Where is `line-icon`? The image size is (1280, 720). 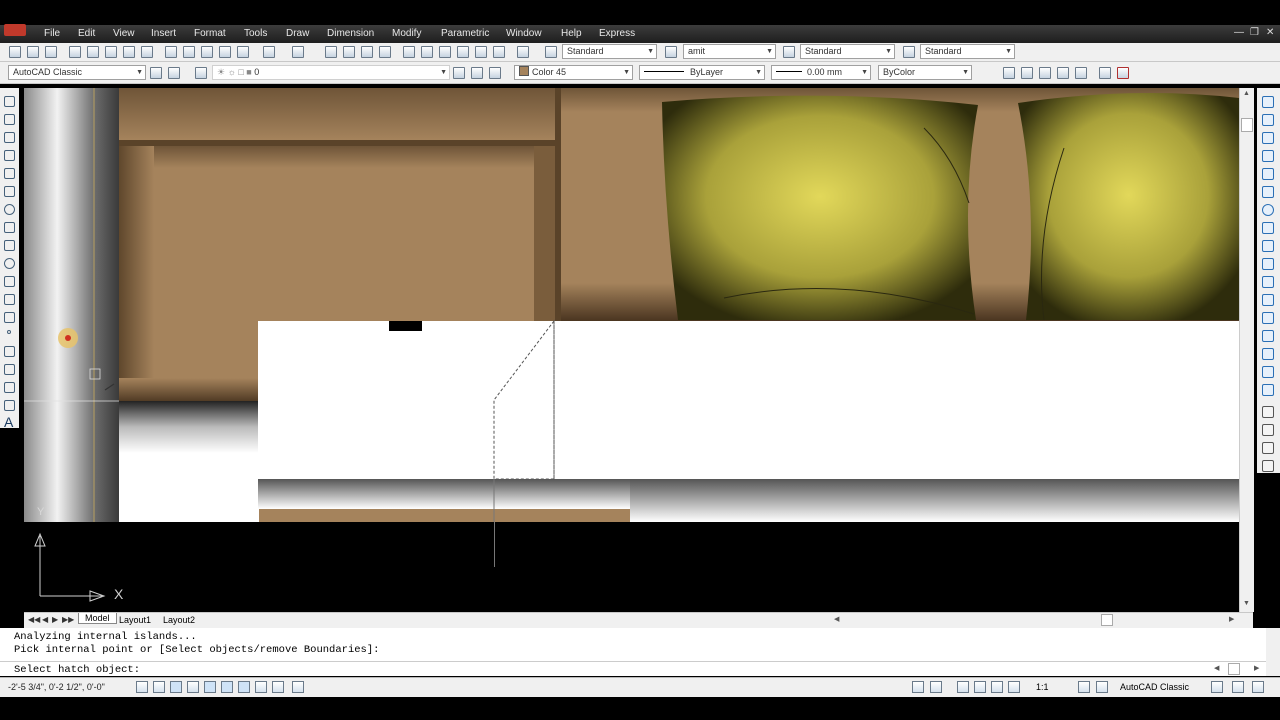
line-icon is located at coordinates (9, 101).